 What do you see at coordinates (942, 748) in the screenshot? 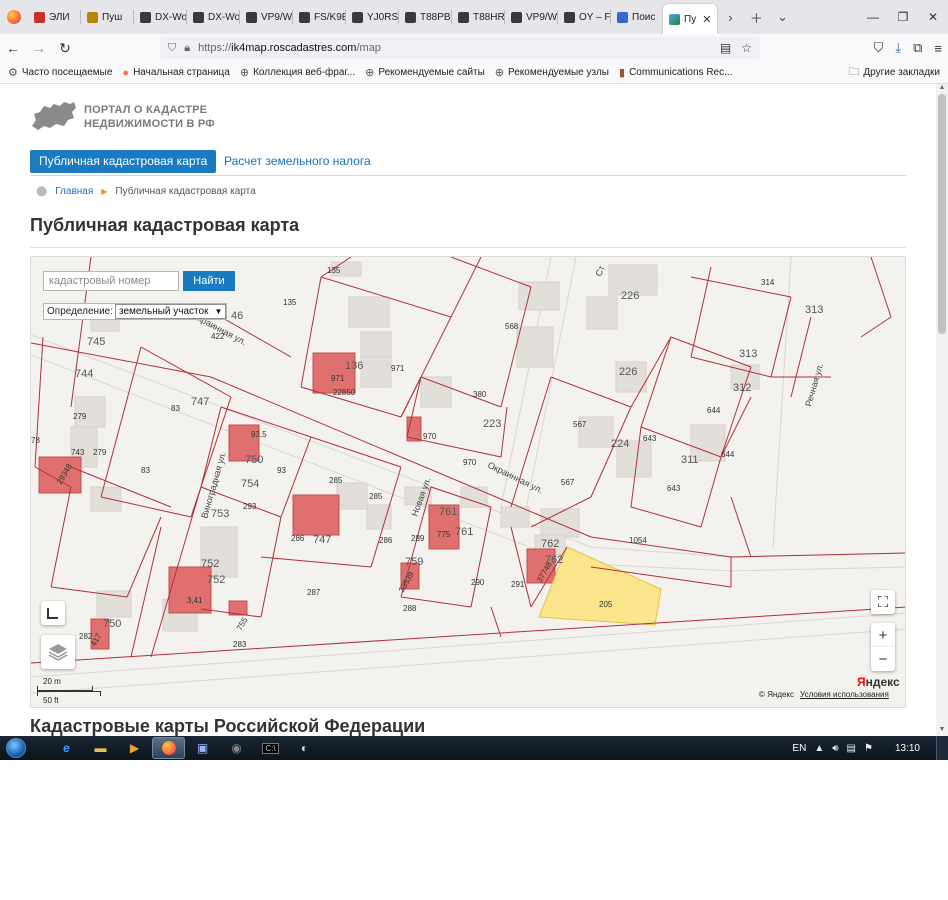
I see `show-desktop-button` at bounding box center [942, 748].